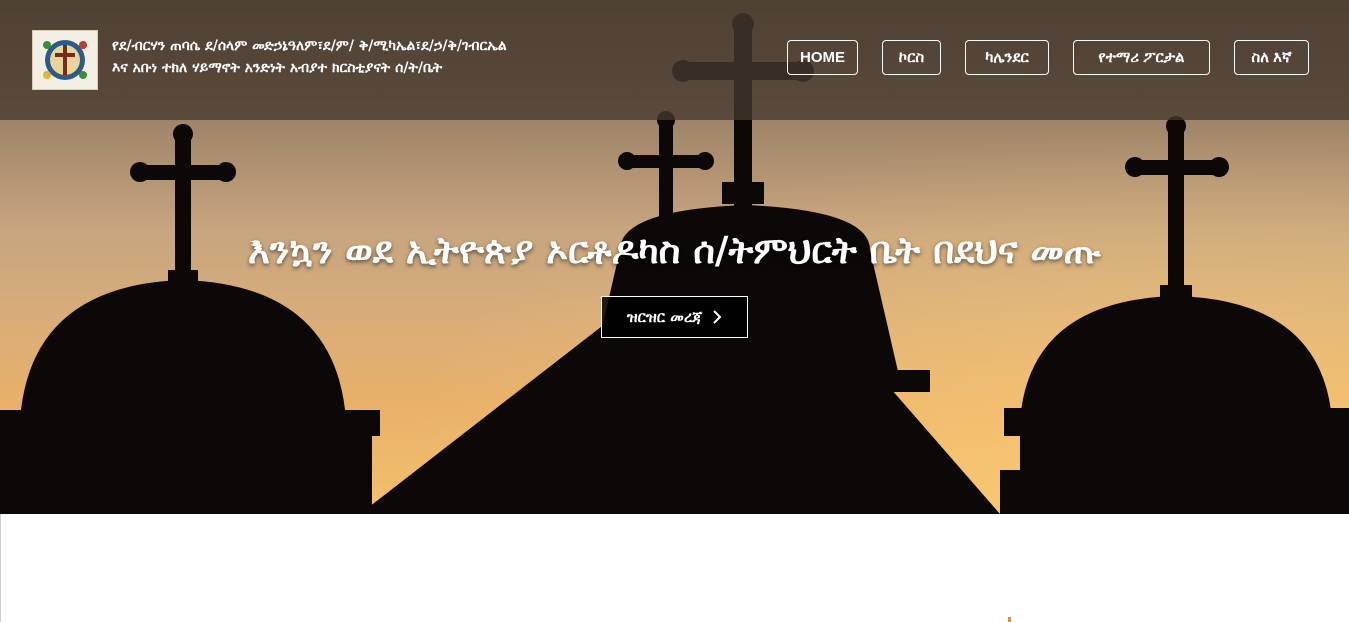 The image size is (1349, 622). I want to click on nav-student-portal-button: የተማሪ ፖርታል, so click(1141, 57).